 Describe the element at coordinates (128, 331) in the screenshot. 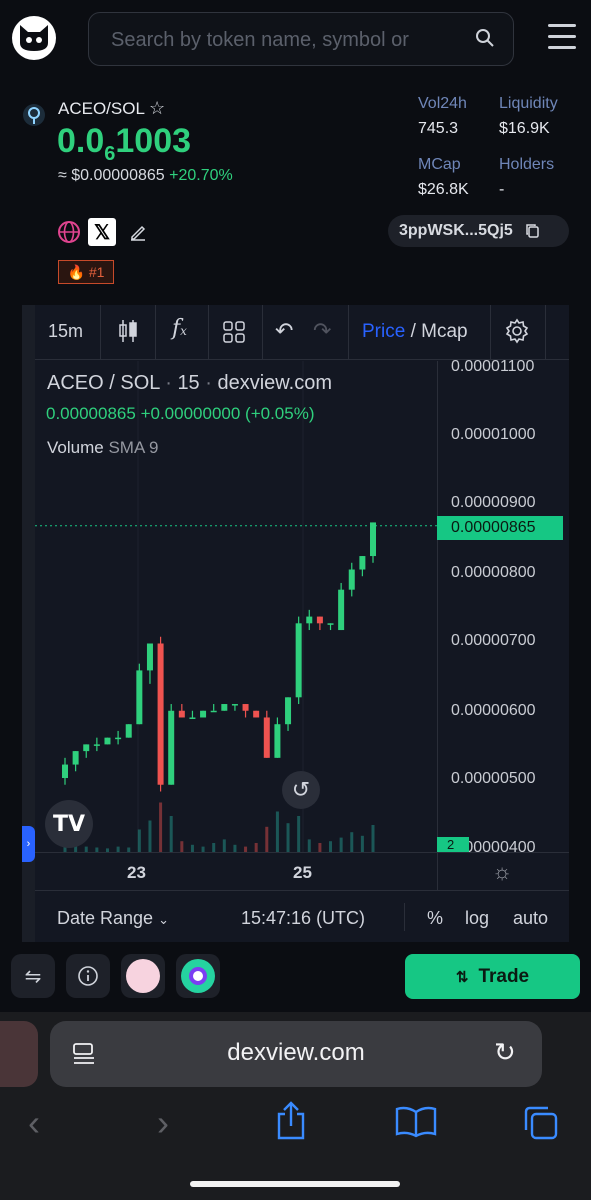

I see `candles-icon` at that location.